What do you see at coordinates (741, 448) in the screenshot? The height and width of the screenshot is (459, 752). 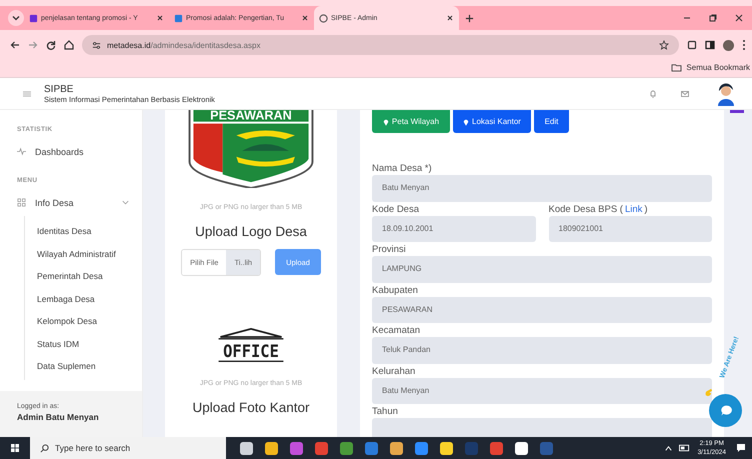 I see `notification-icon` at bounding box center [741, 448].